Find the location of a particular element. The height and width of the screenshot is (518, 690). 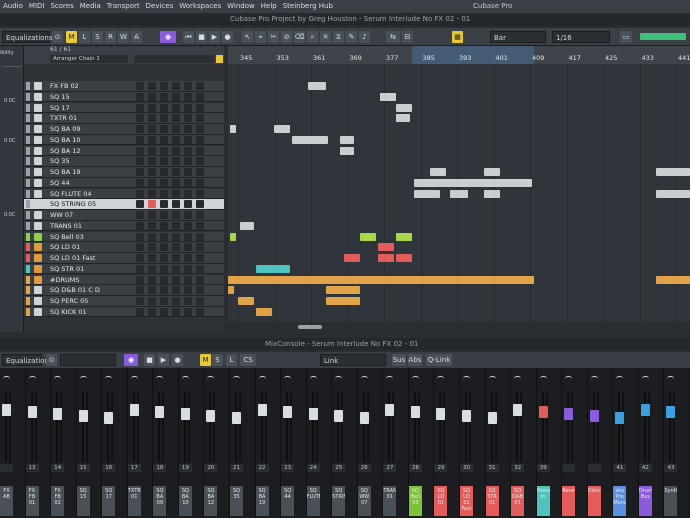

menu-item-workspaces: Workspaces is located at coordinates (200, 6).